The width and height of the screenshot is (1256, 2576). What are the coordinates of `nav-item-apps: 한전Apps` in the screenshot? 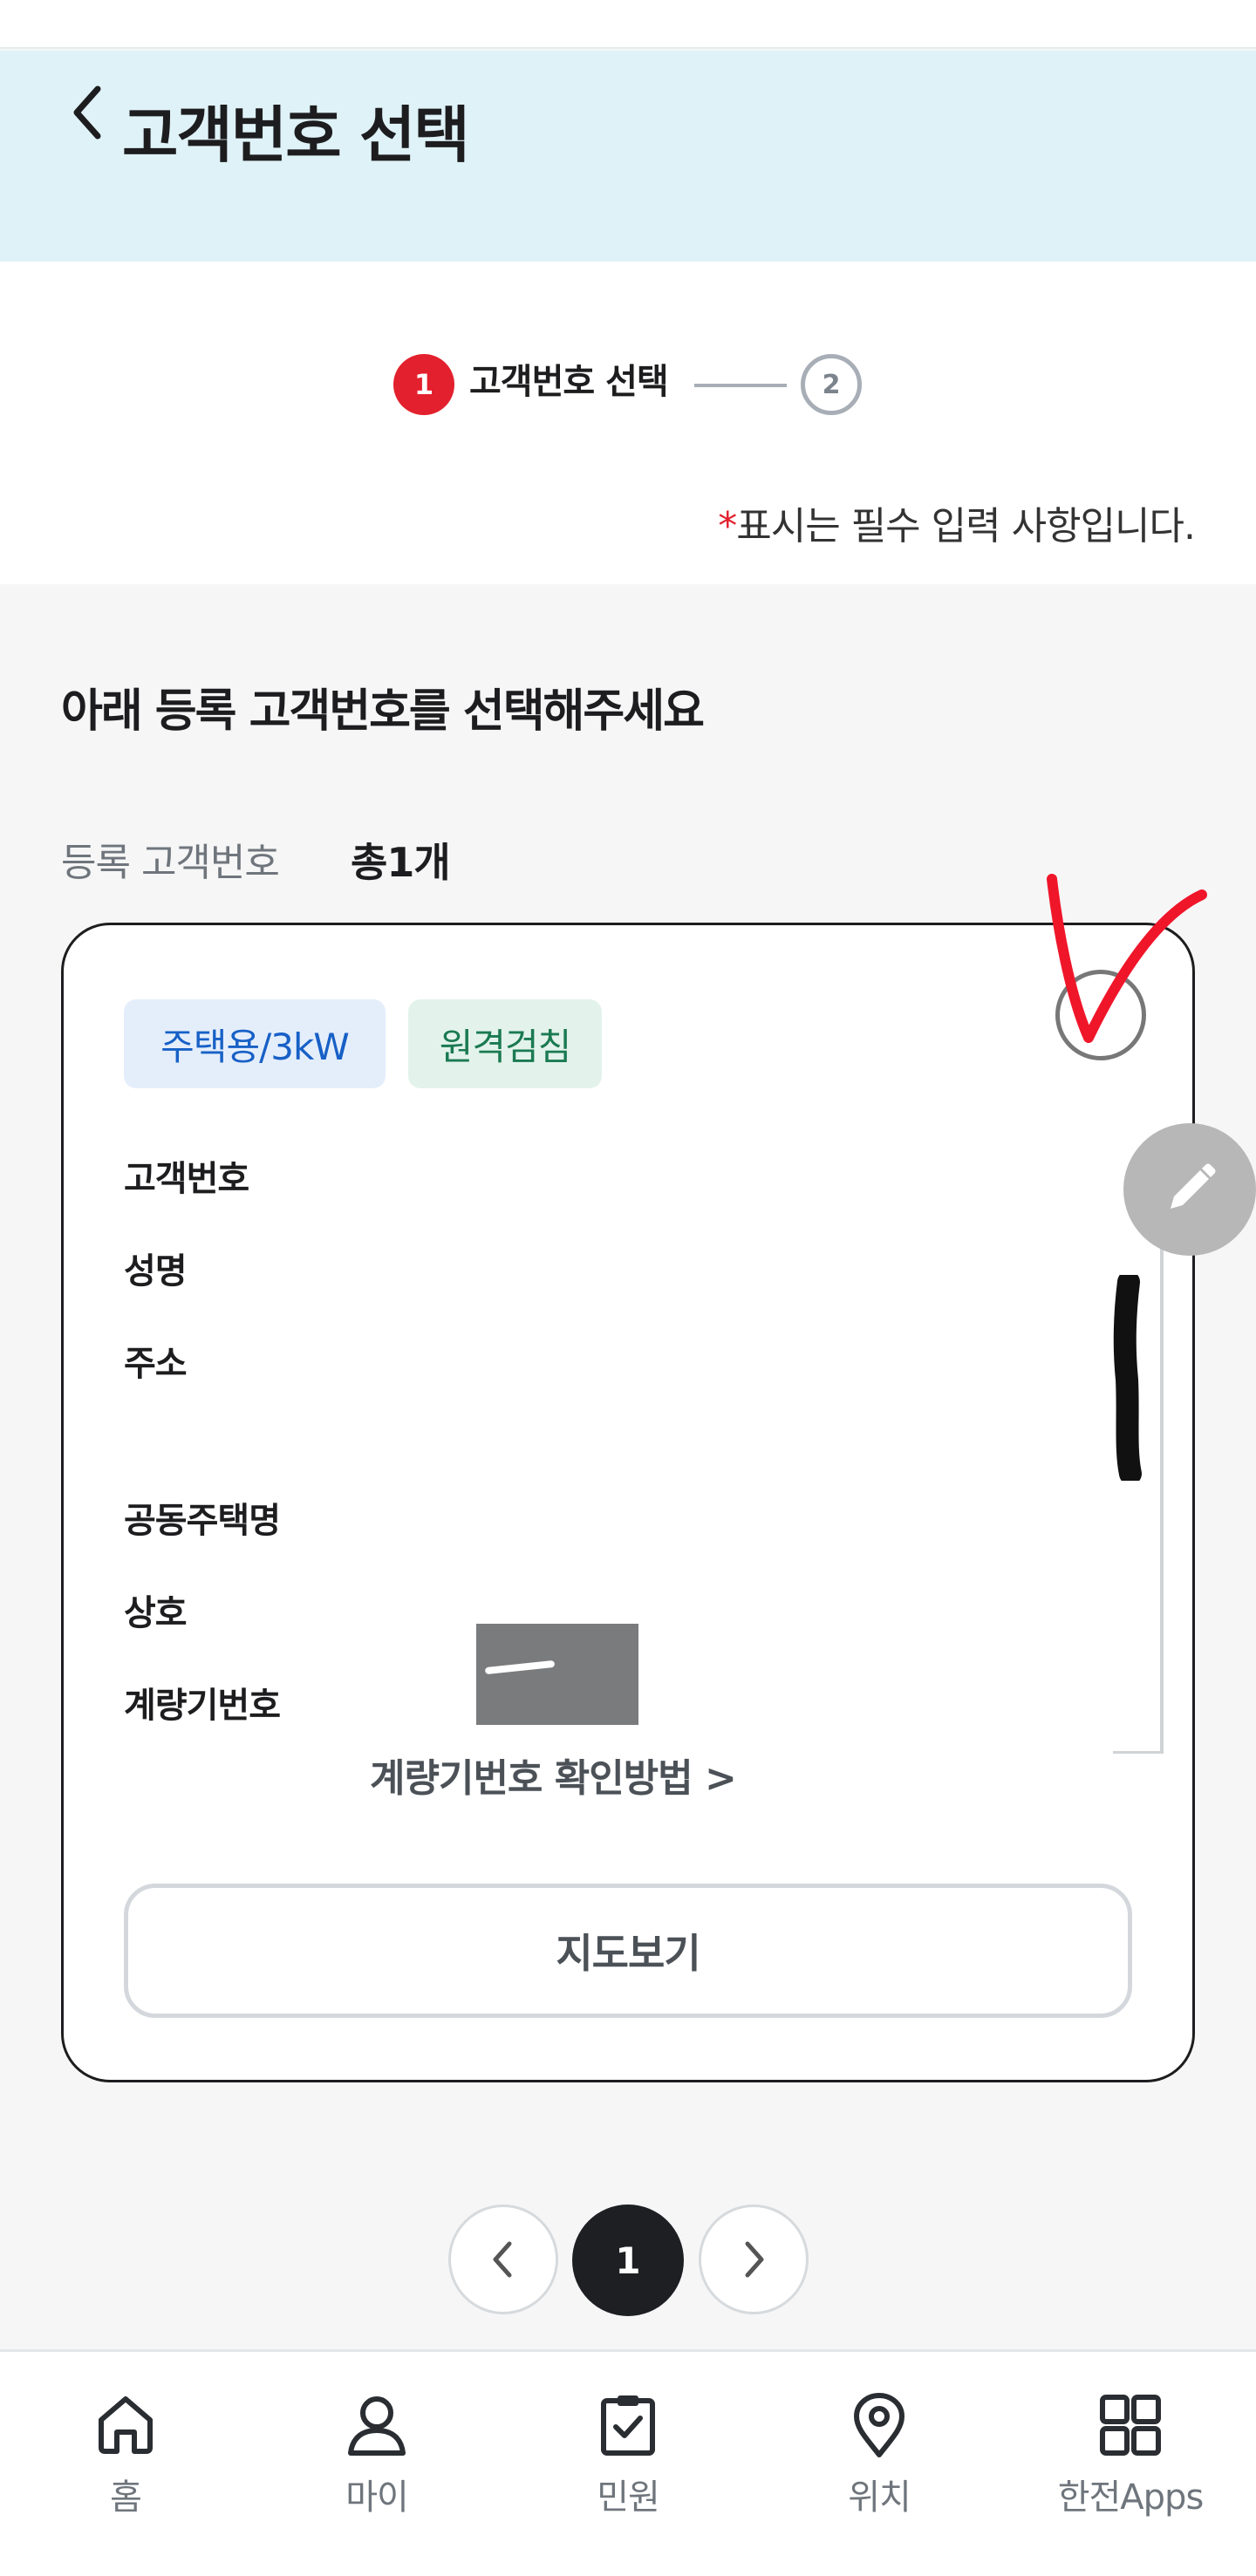 It's located at (1130, 2452).